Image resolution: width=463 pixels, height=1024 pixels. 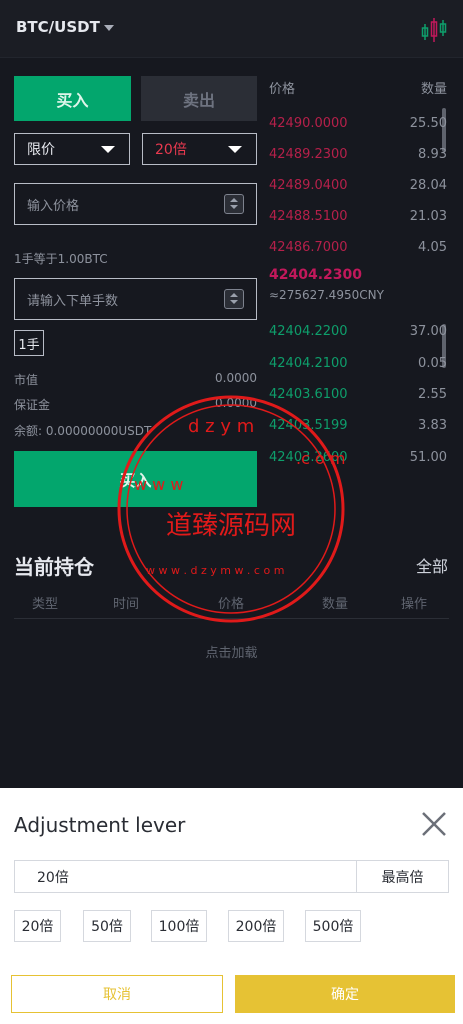 What do you see at coordinates (215, 570) in the screenshot?
I see `svg-text: w w w . d z y m w . c o m` at bounding box center [215, 570].